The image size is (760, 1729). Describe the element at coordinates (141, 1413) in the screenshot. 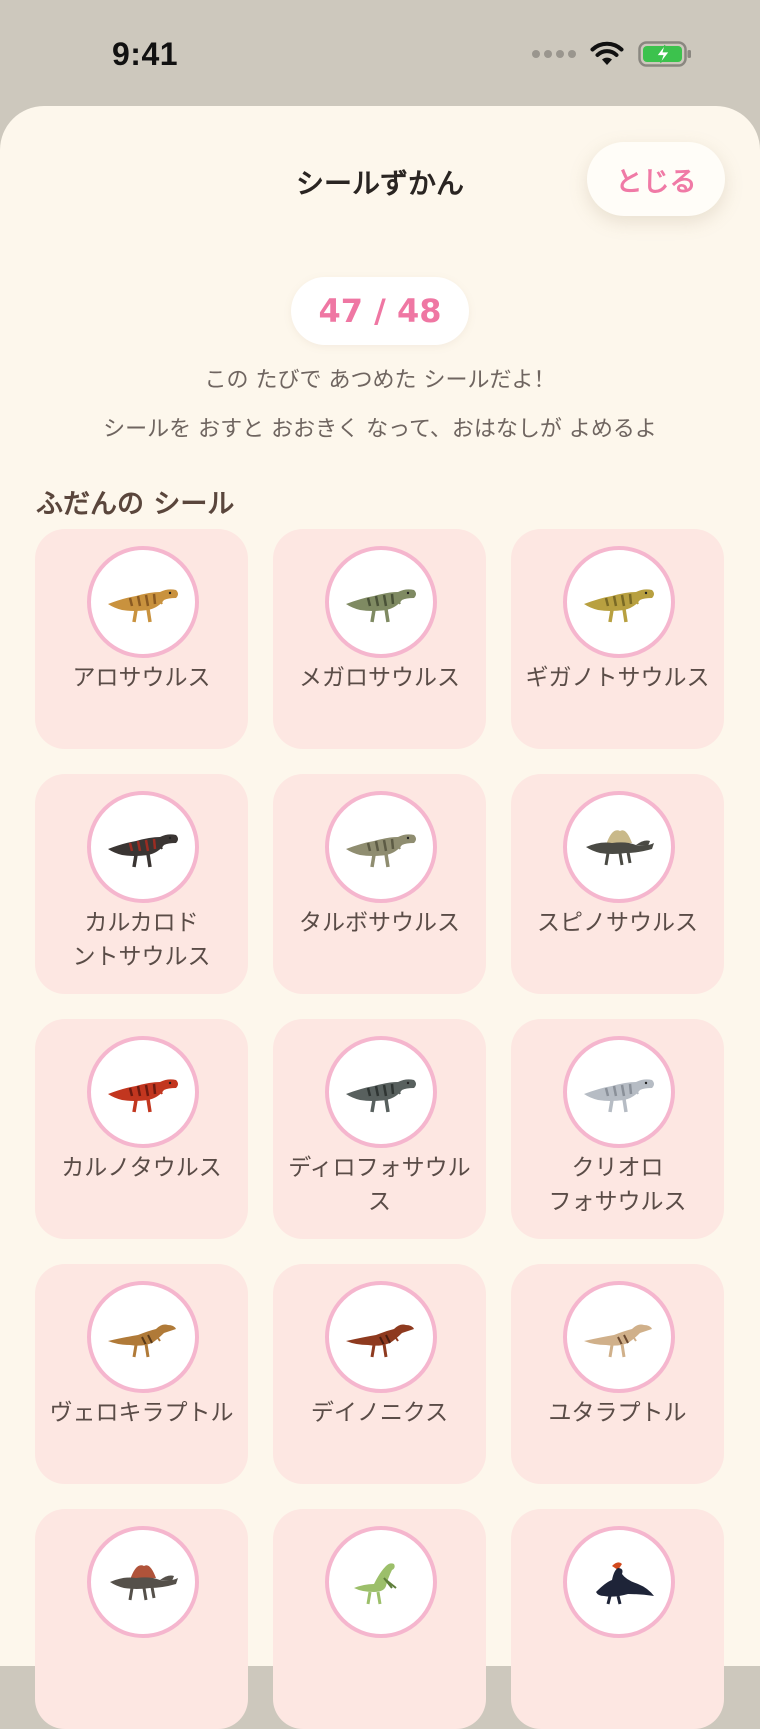

I see `sticker-name: ヴェロキラプトル` at that location.